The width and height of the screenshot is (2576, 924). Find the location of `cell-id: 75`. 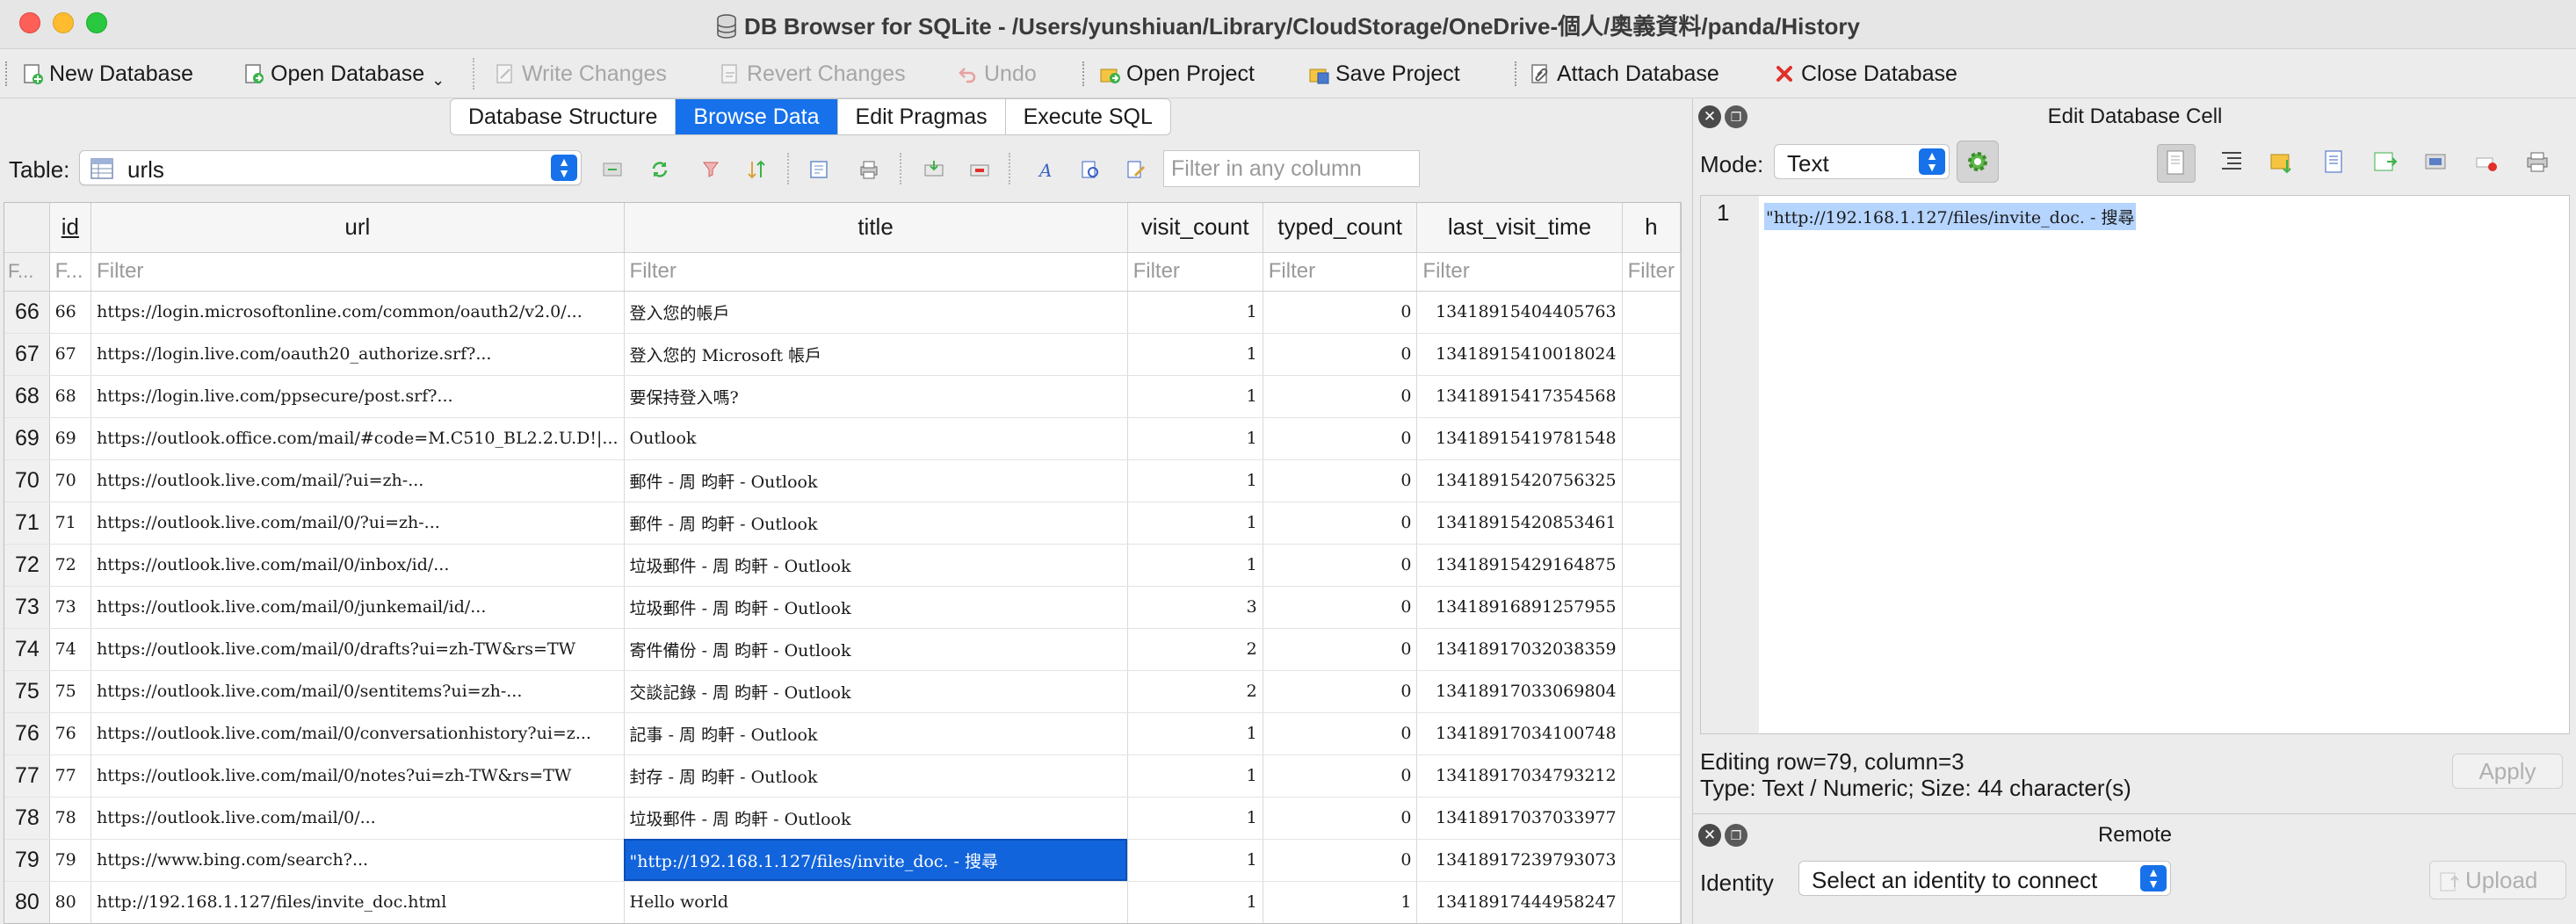

cell-id: 75 is located at coordinates (70, 691).